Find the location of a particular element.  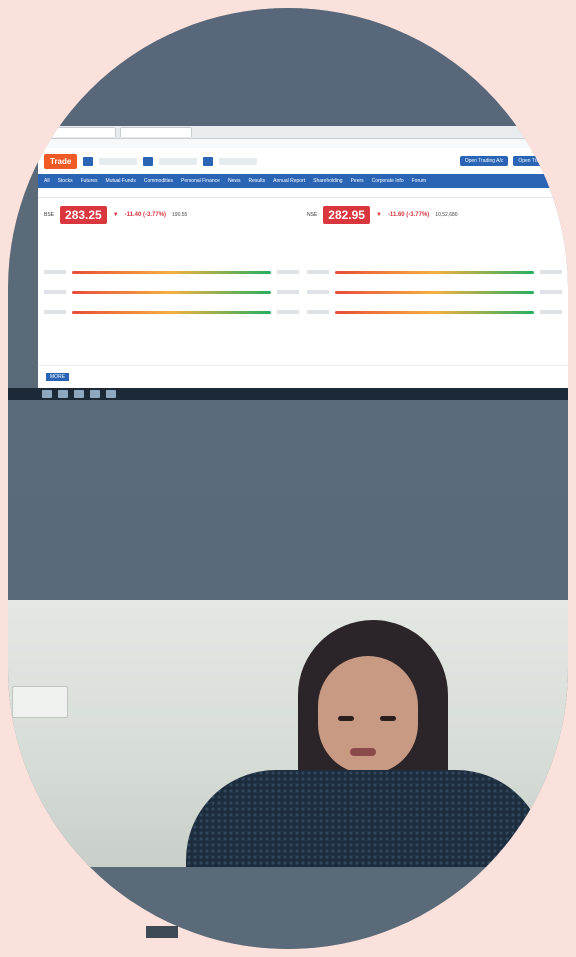

app-icon is located at coordinates (111, 394).